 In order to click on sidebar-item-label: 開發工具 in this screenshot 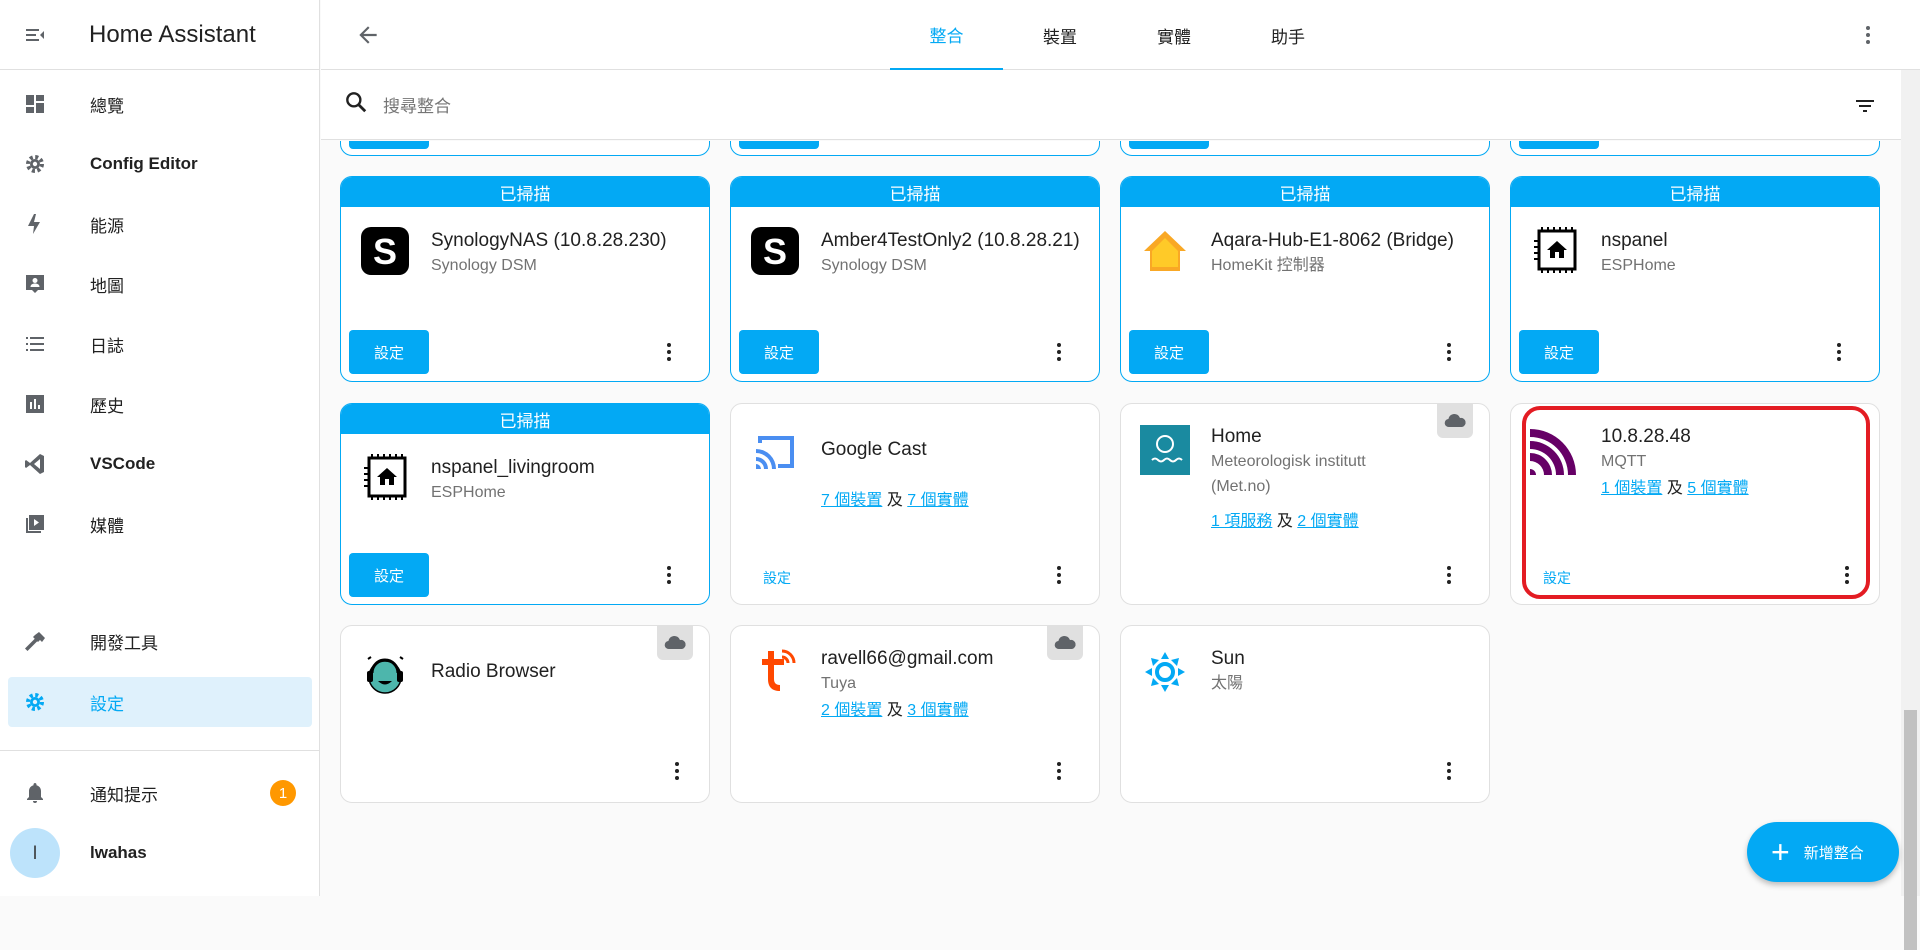, I will do `click(124, 643)`.